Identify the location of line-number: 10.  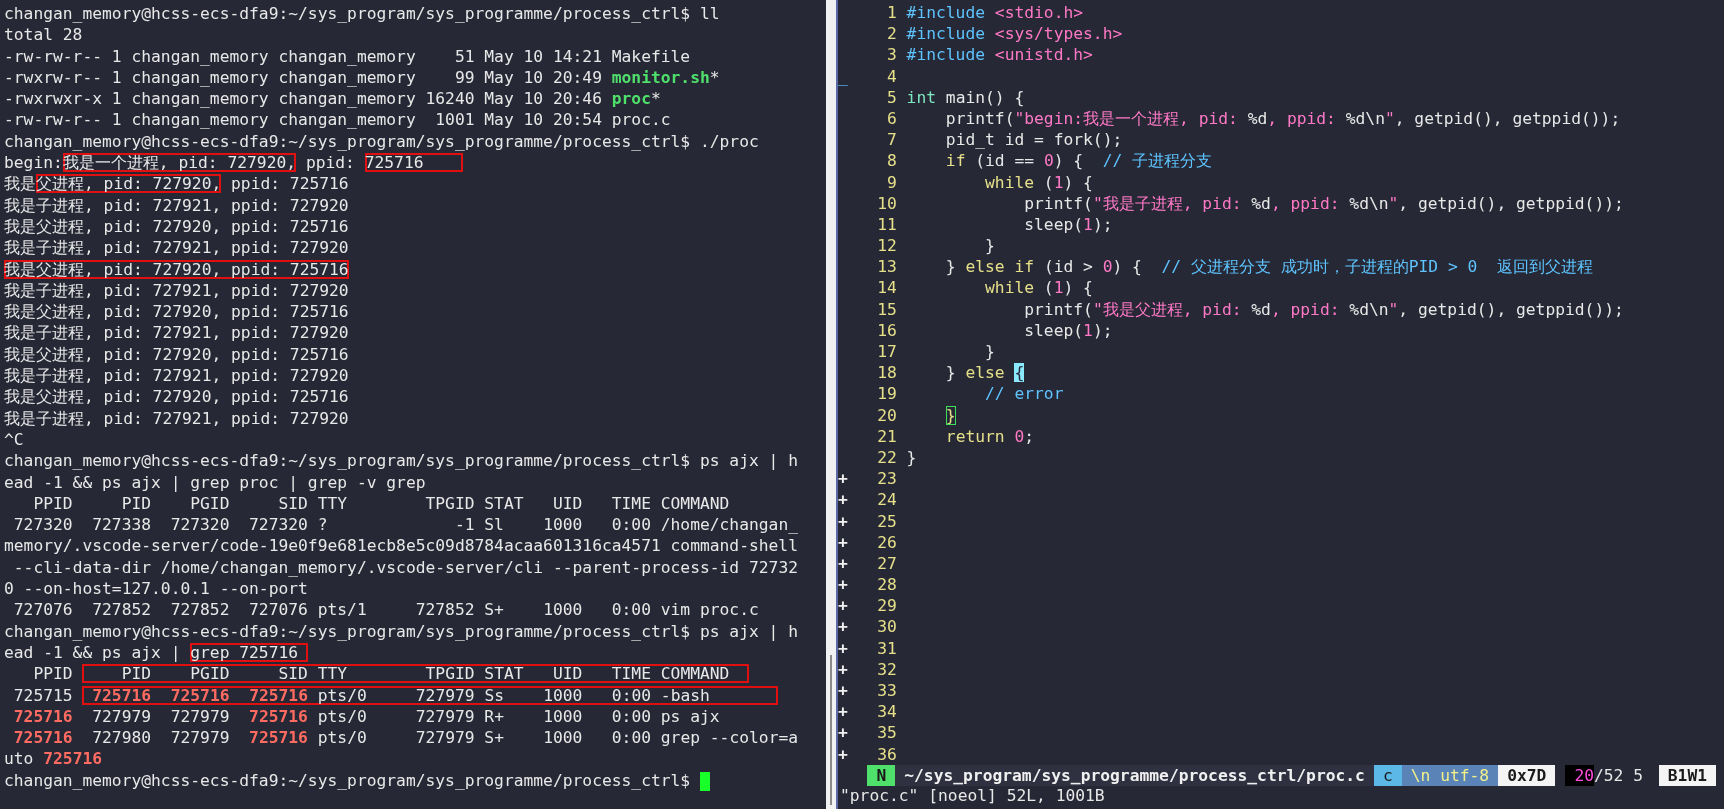
(886, 203).